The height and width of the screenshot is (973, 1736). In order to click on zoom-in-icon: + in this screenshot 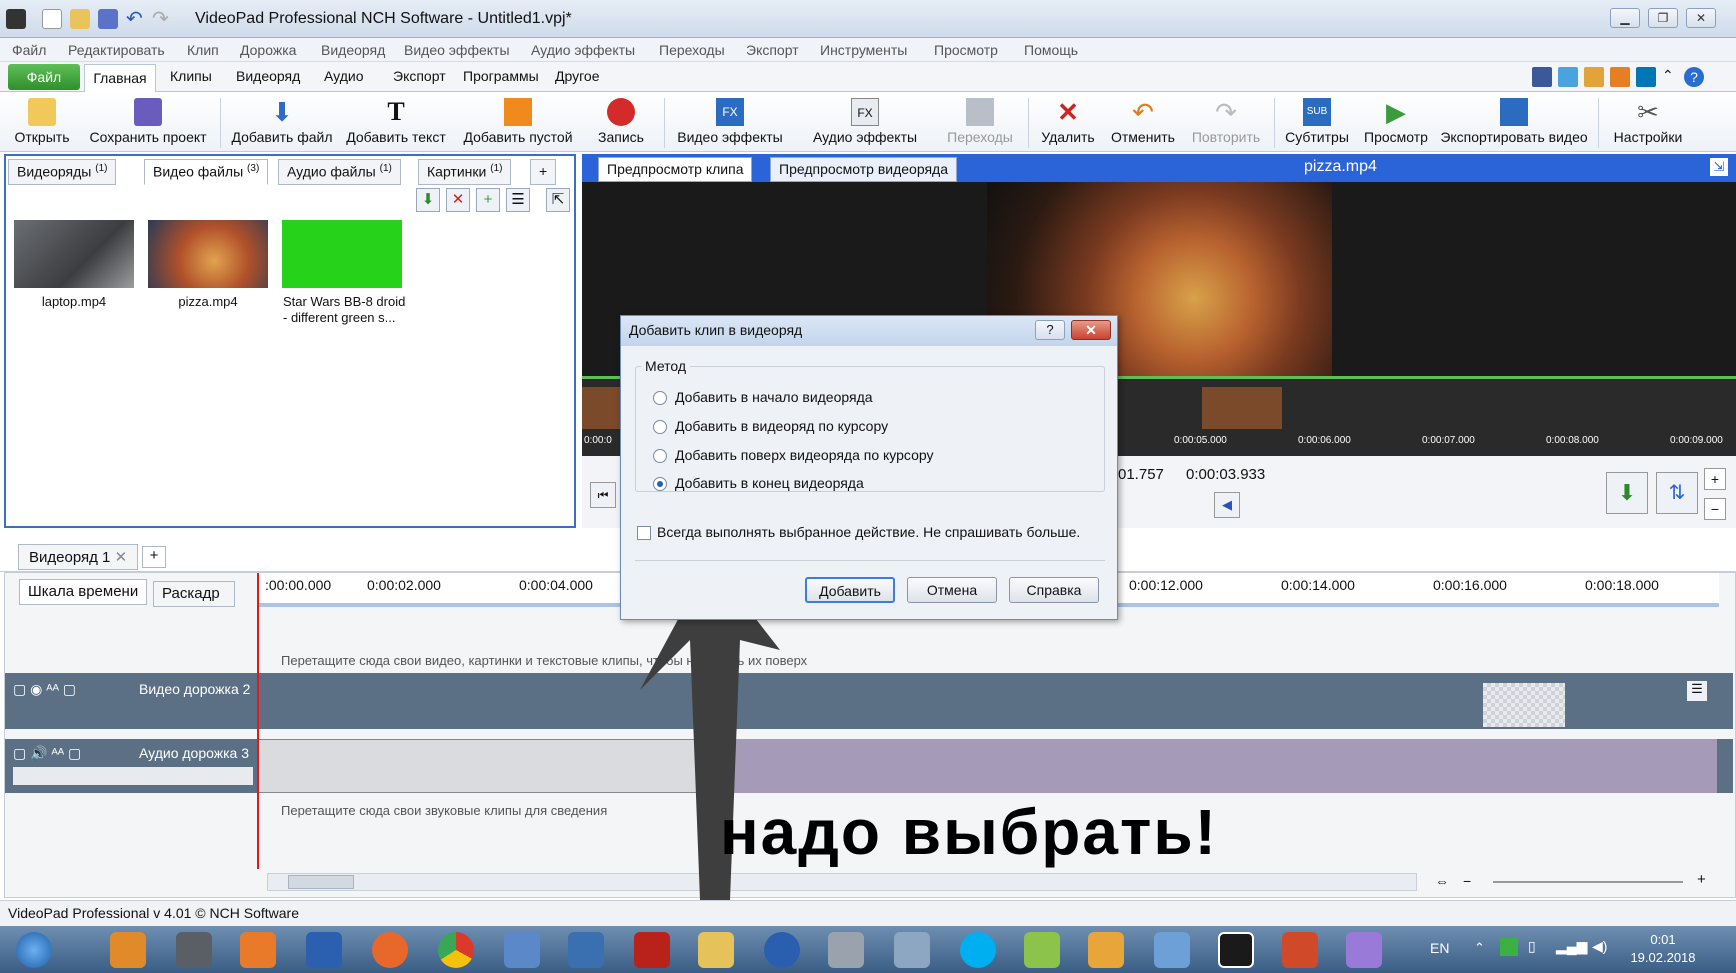, I will do `click(1715, 479)`.